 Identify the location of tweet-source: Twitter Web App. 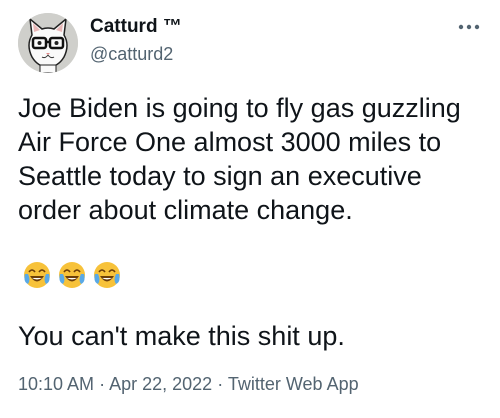
(293, 384).